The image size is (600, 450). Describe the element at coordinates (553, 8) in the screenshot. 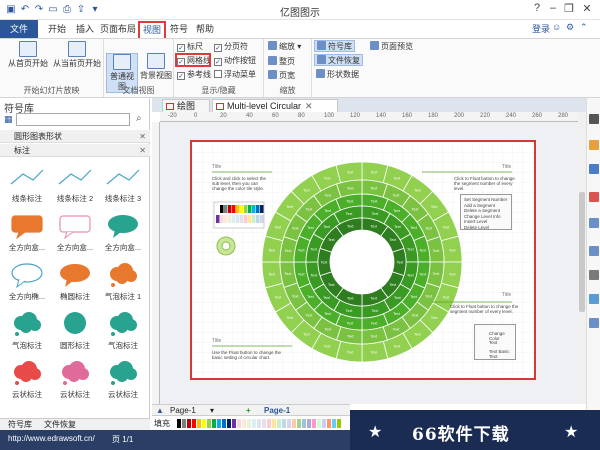

I see `minimize-button: –` at that location.